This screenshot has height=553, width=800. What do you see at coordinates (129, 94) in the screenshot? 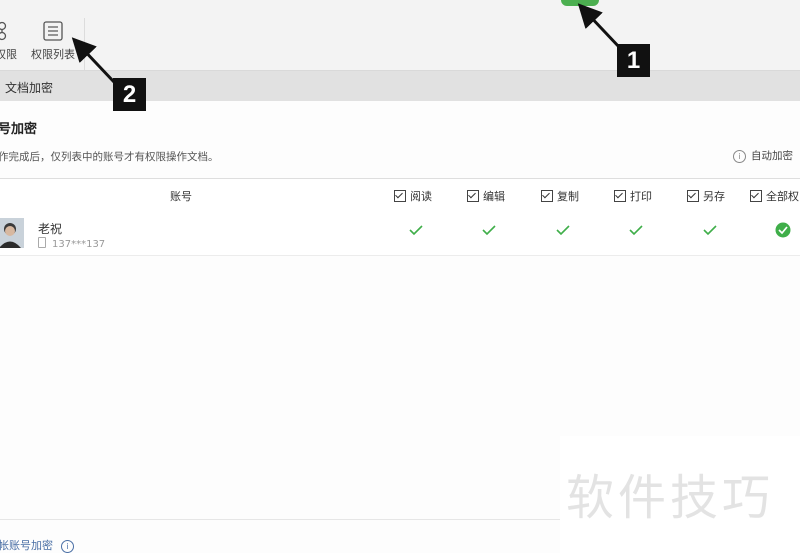
I see `callout-2: 2` at bounding box center [129, 94].